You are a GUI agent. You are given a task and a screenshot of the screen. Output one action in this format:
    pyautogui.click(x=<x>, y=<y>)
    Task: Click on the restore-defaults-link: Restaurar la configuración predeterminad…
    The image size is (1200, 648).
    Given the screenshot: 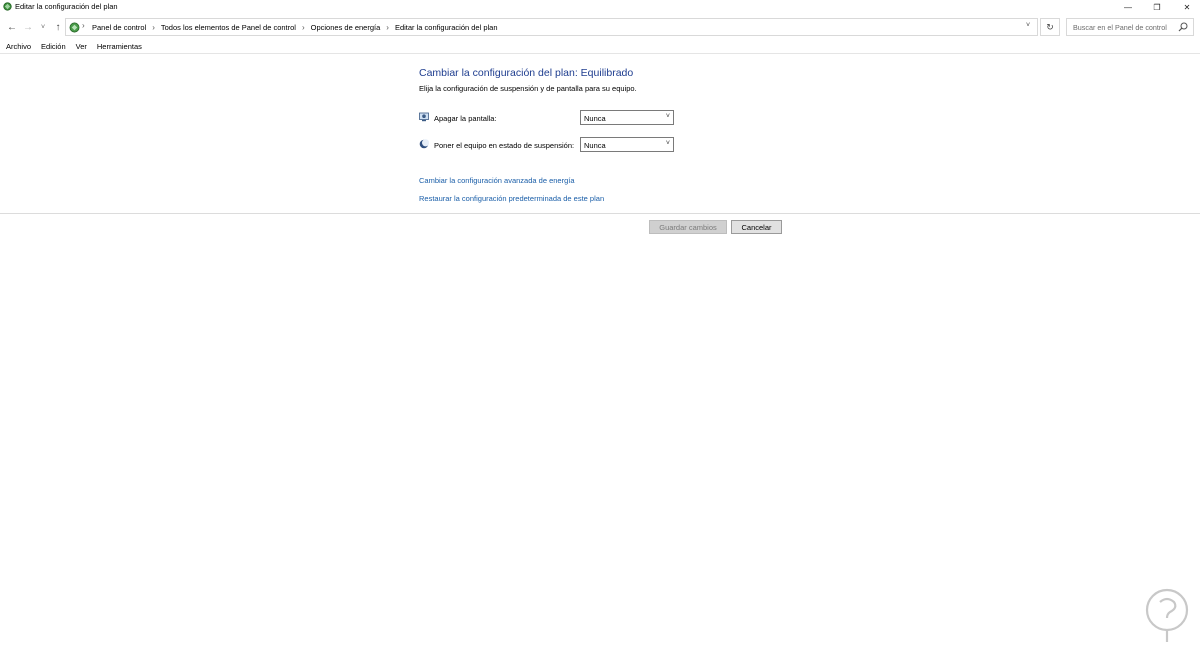 What is the action you would take?
    pyautogui.click(x=511, y=198)
    